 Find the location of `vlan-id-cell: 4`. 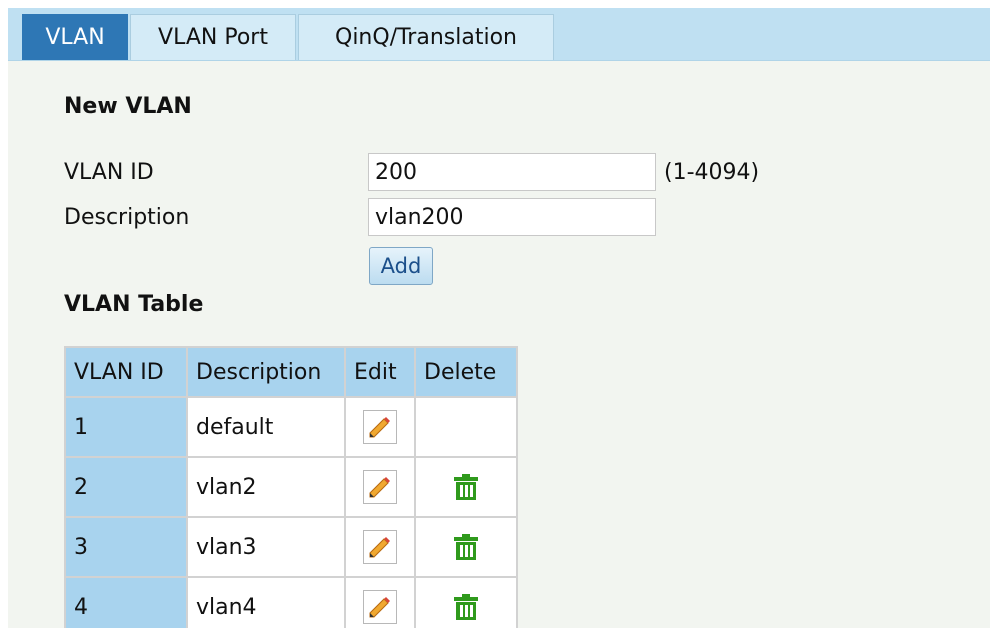

vlan-id-cell: 4 is located at coordinates (126, 602).